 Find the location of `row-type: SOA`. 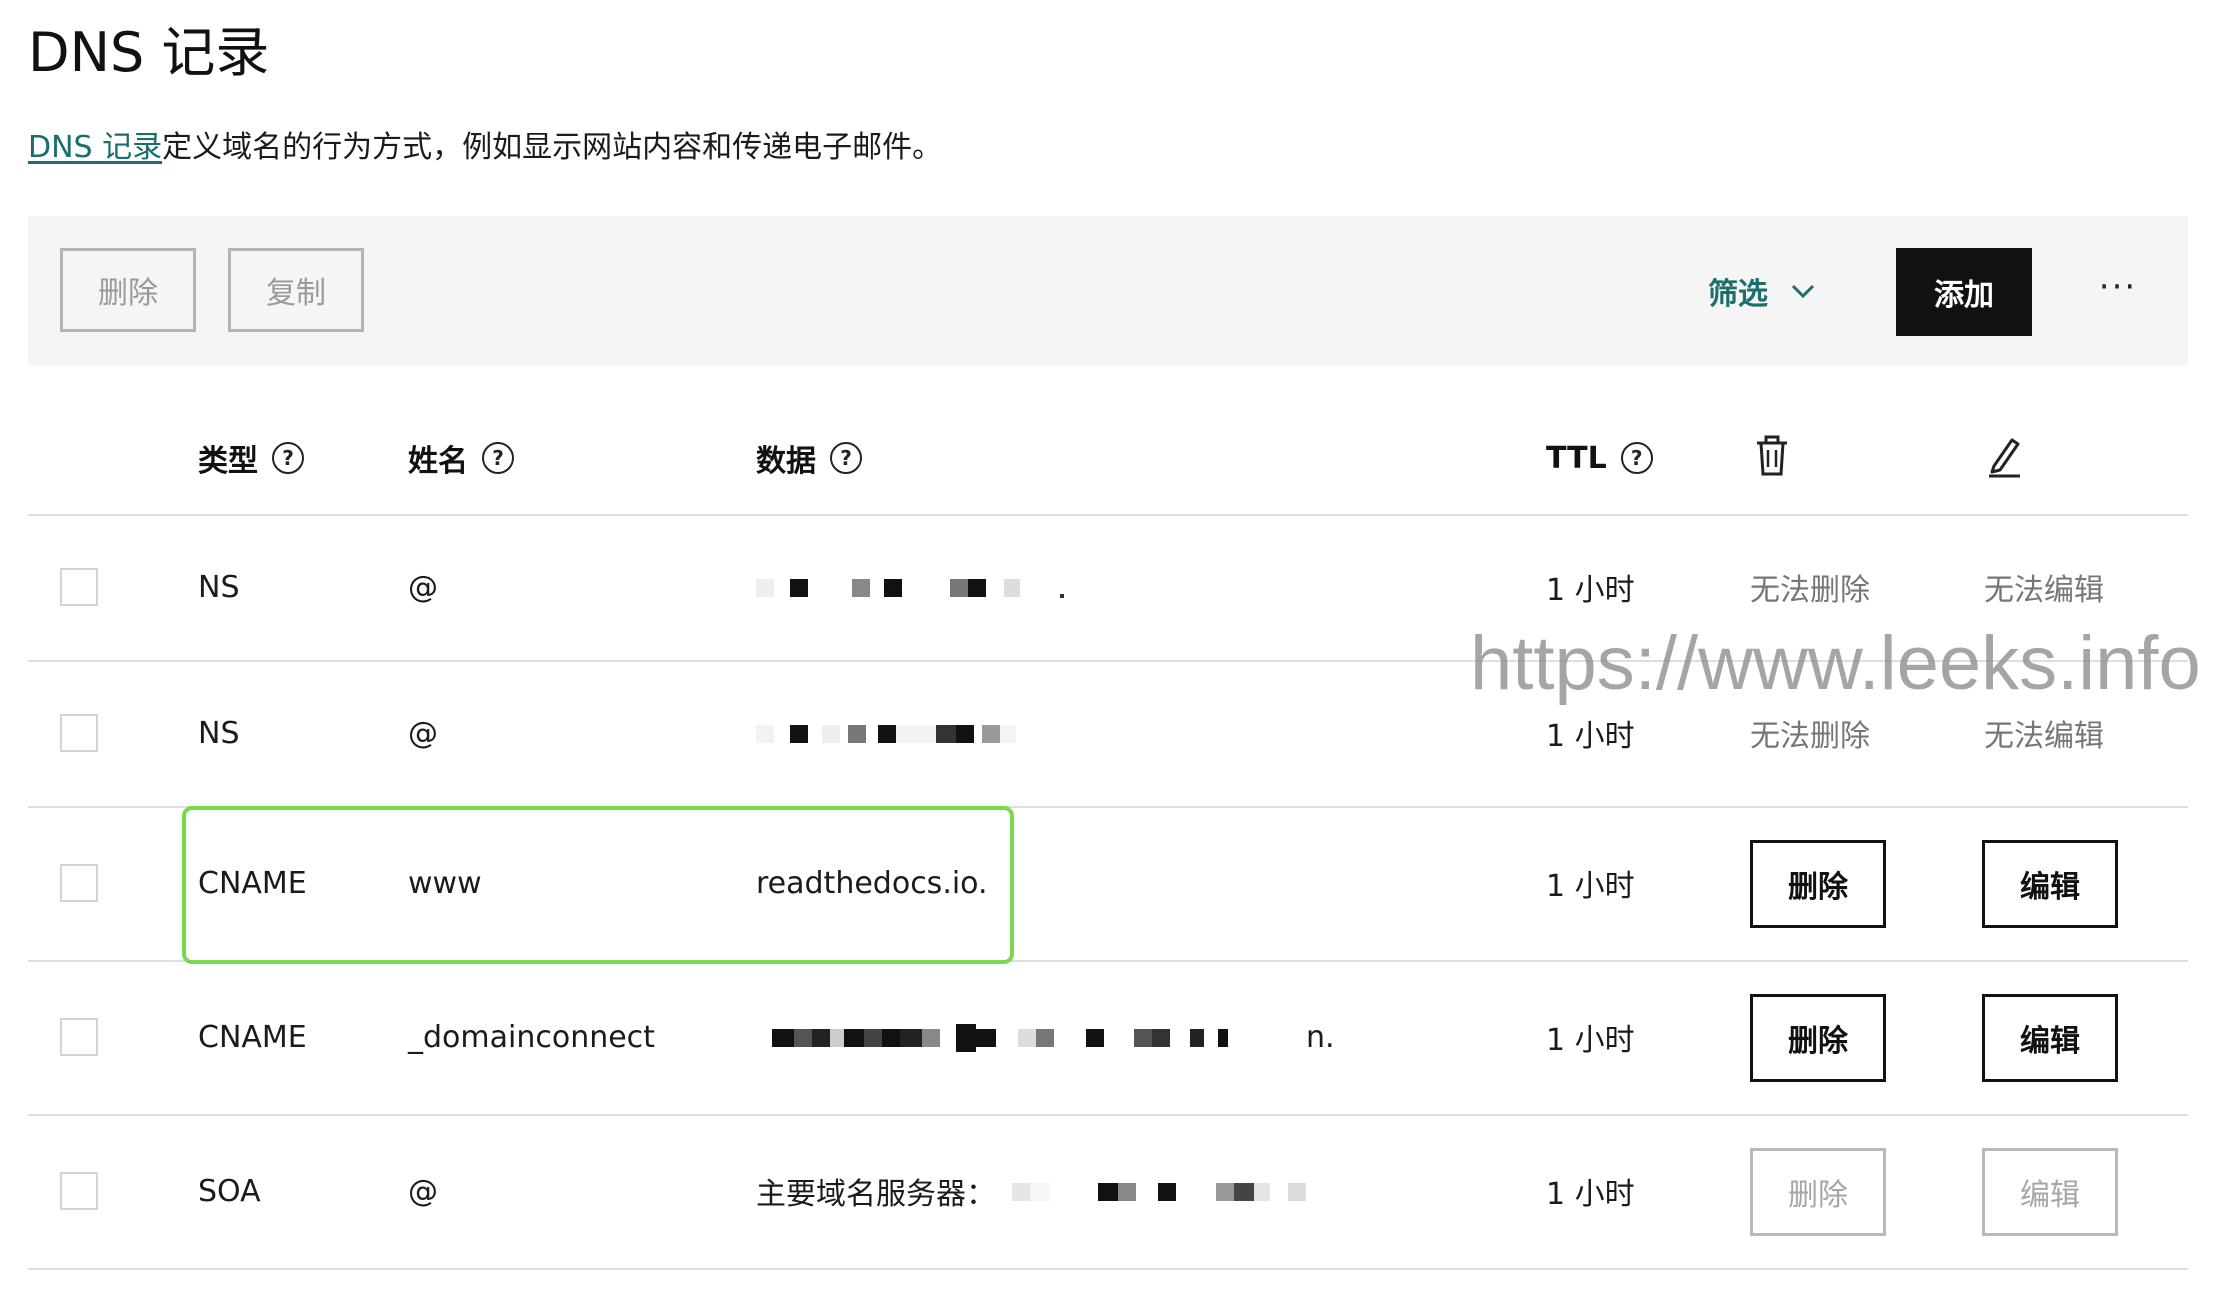

row-type: SOA is located at coordinates (229, 1191).